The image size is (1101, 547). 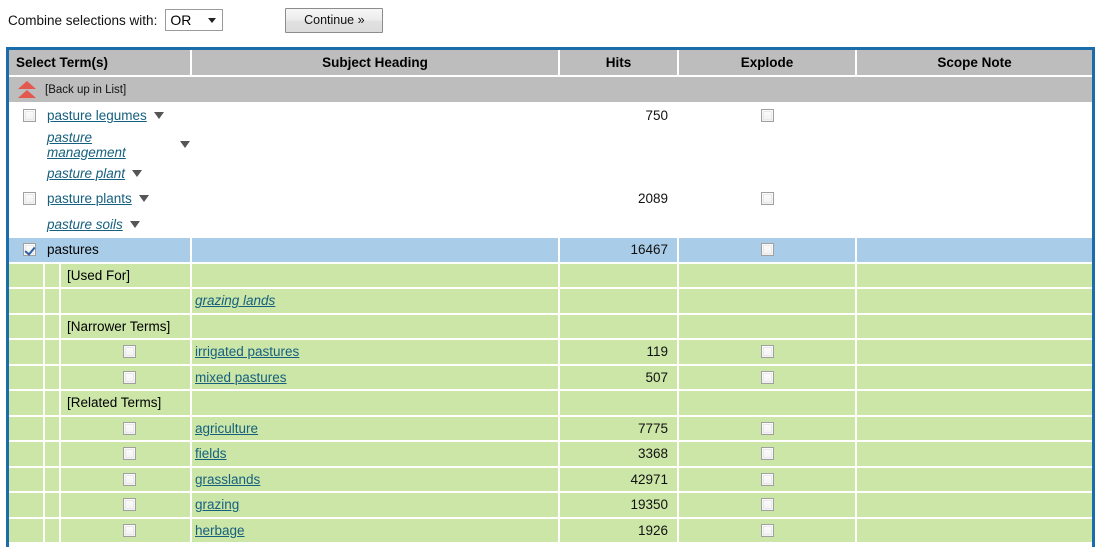 What do you see at coordinates (100, 275) in the screenshot?
I see `select-term-cell: [Used For]` at bounding box center [100, 275].